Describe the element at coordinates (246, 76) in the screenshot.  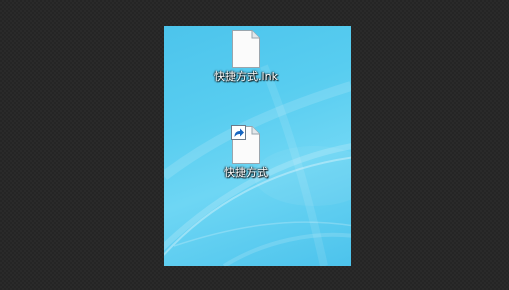
I see `desktop-icon-label: 快捷方式.lnk` at that location.